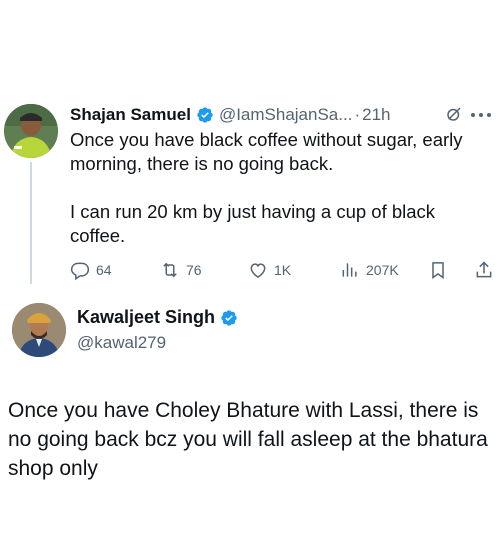 The height and width of the screenshot is (558, 500). What do you see at coordinates (170, 270) in the screenshot?
I see `repost-icon` at bounding box center [170, 270].